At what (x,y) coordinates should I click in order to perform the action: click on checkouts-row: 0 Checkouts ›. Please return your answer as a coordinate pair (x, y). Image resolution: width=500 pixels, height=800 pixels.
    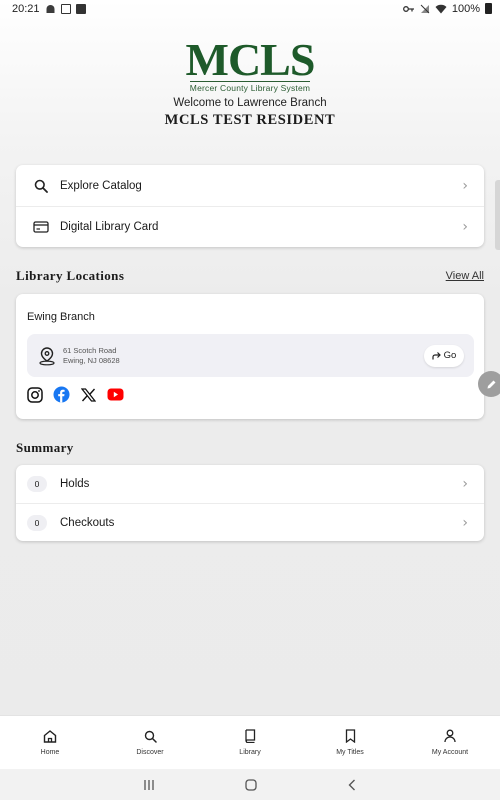
    Looking at the image, I should click on (250, 522).